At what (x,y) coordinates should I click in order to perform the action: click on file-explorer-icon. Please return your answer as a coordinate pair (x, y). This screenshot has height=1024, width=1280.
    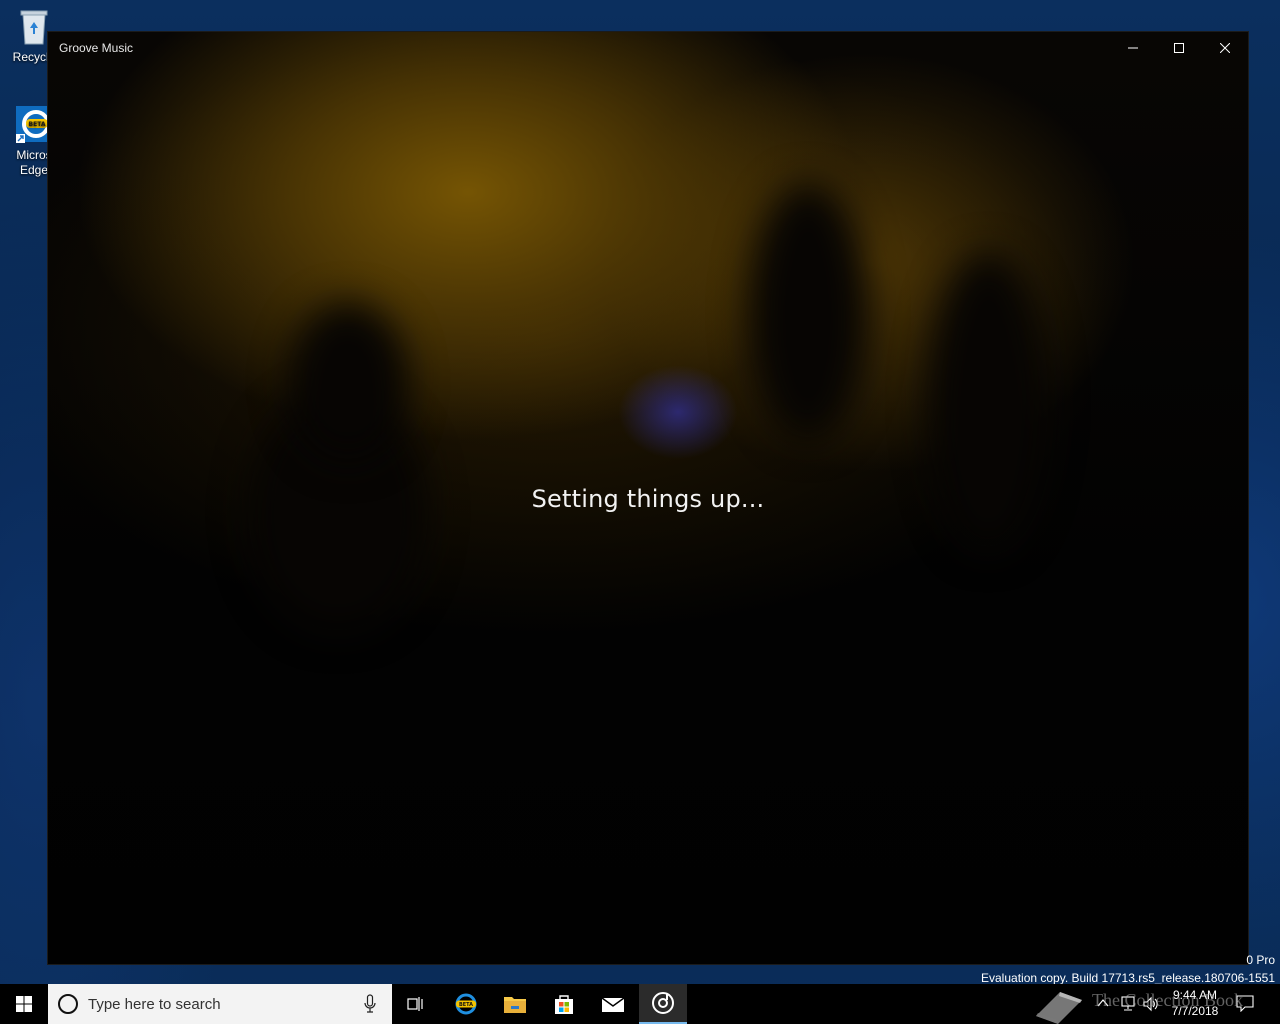
    Looking at the image, I should click on (515, 1005).